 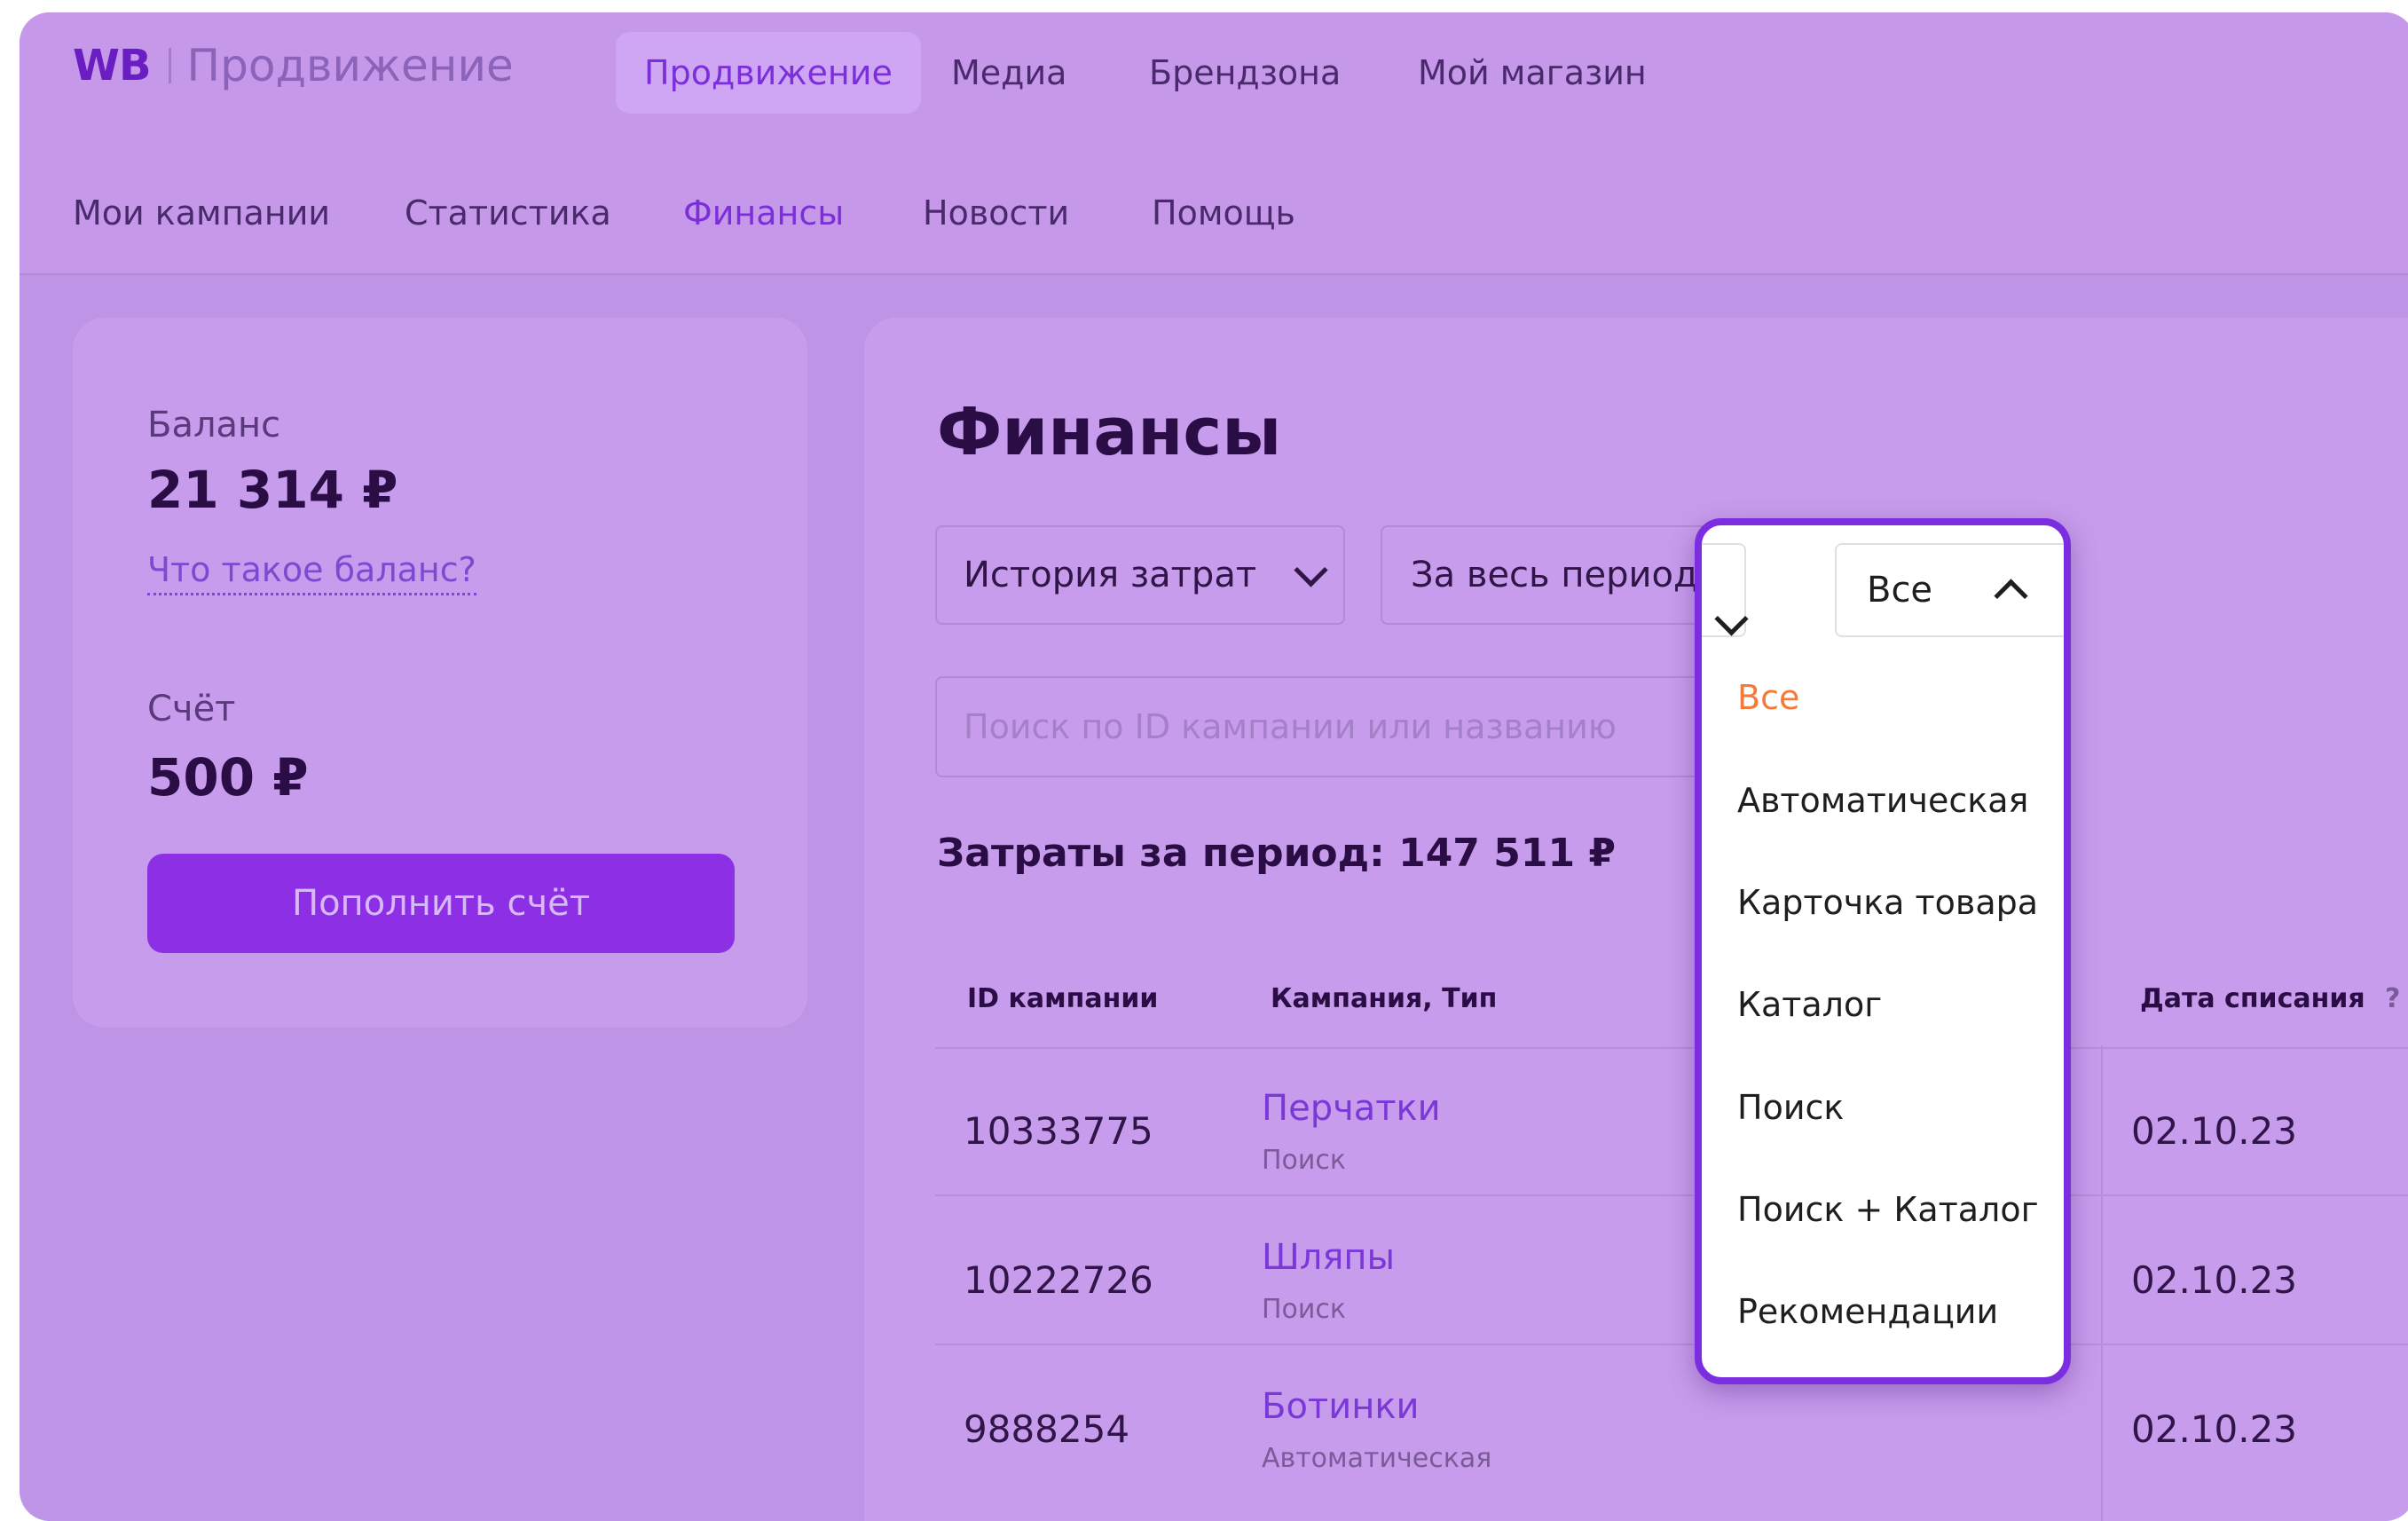 What do you see at coordinates (768, 73) in the screenshot?
I see `top-tab-promotion: Продвижение` at bounding box center [768, 73].